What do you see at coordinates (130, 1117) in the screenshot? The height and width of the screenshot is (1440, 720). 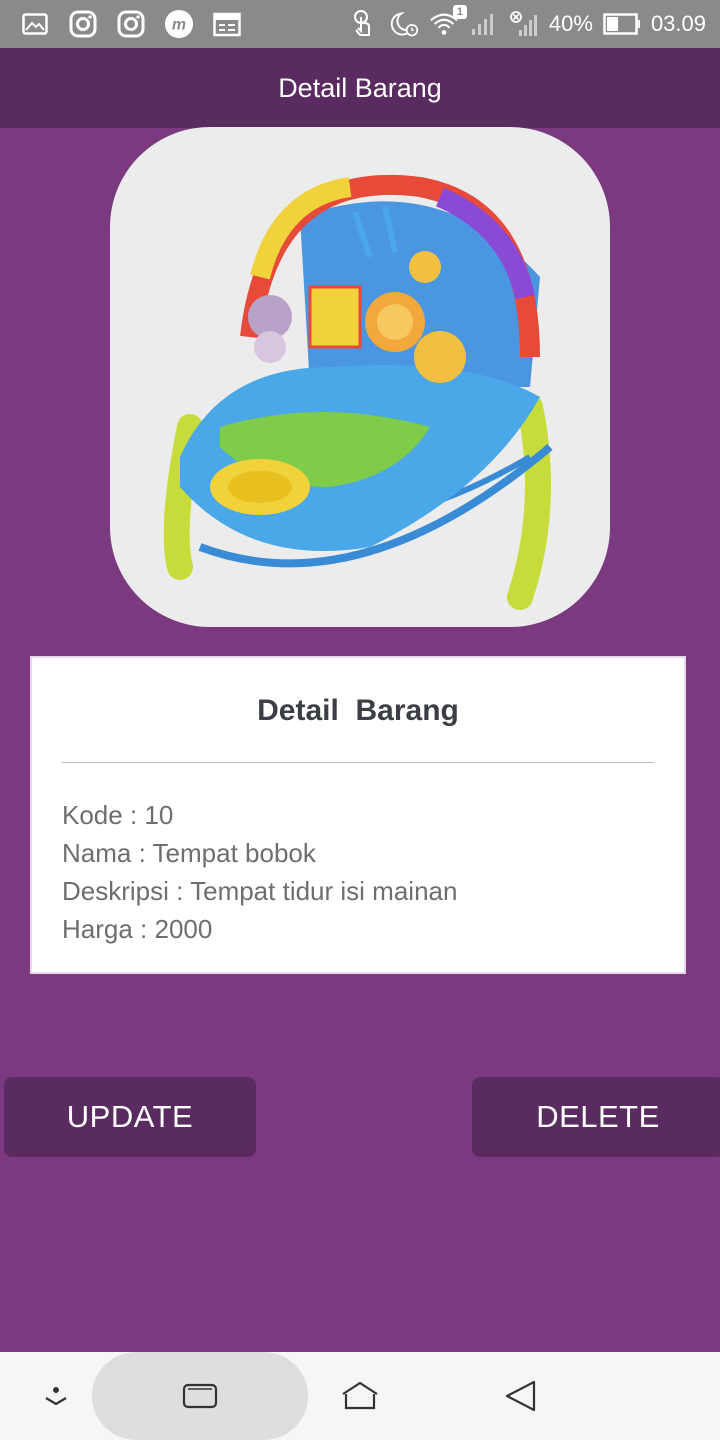 I see `update-button: UPDATE` at bounding box center [130, 1117].